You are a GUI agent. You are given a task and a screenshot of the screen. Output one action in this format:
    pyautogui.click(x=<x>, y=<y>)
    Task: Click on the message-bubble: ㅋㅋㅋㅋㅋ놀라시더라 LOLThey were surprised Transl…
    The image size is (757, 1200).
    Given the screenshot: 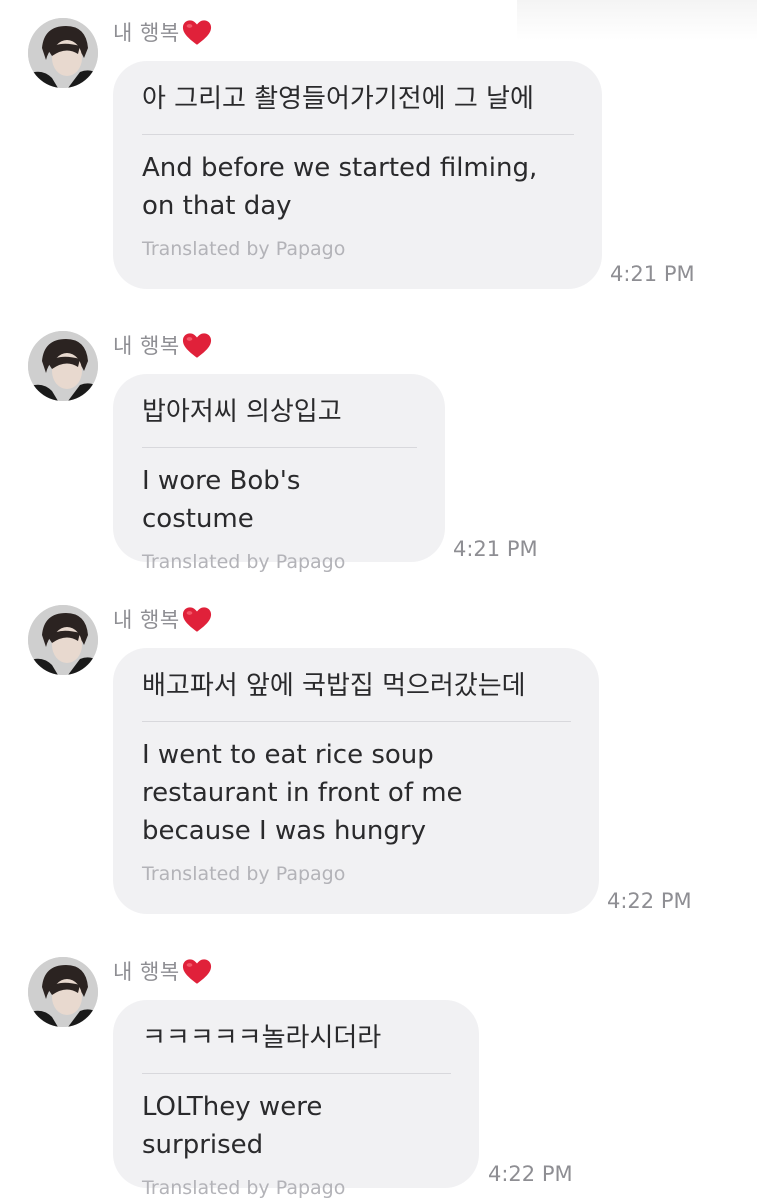 What is the action you would take?
    pyautogui.click(x=296, y=1099)
    